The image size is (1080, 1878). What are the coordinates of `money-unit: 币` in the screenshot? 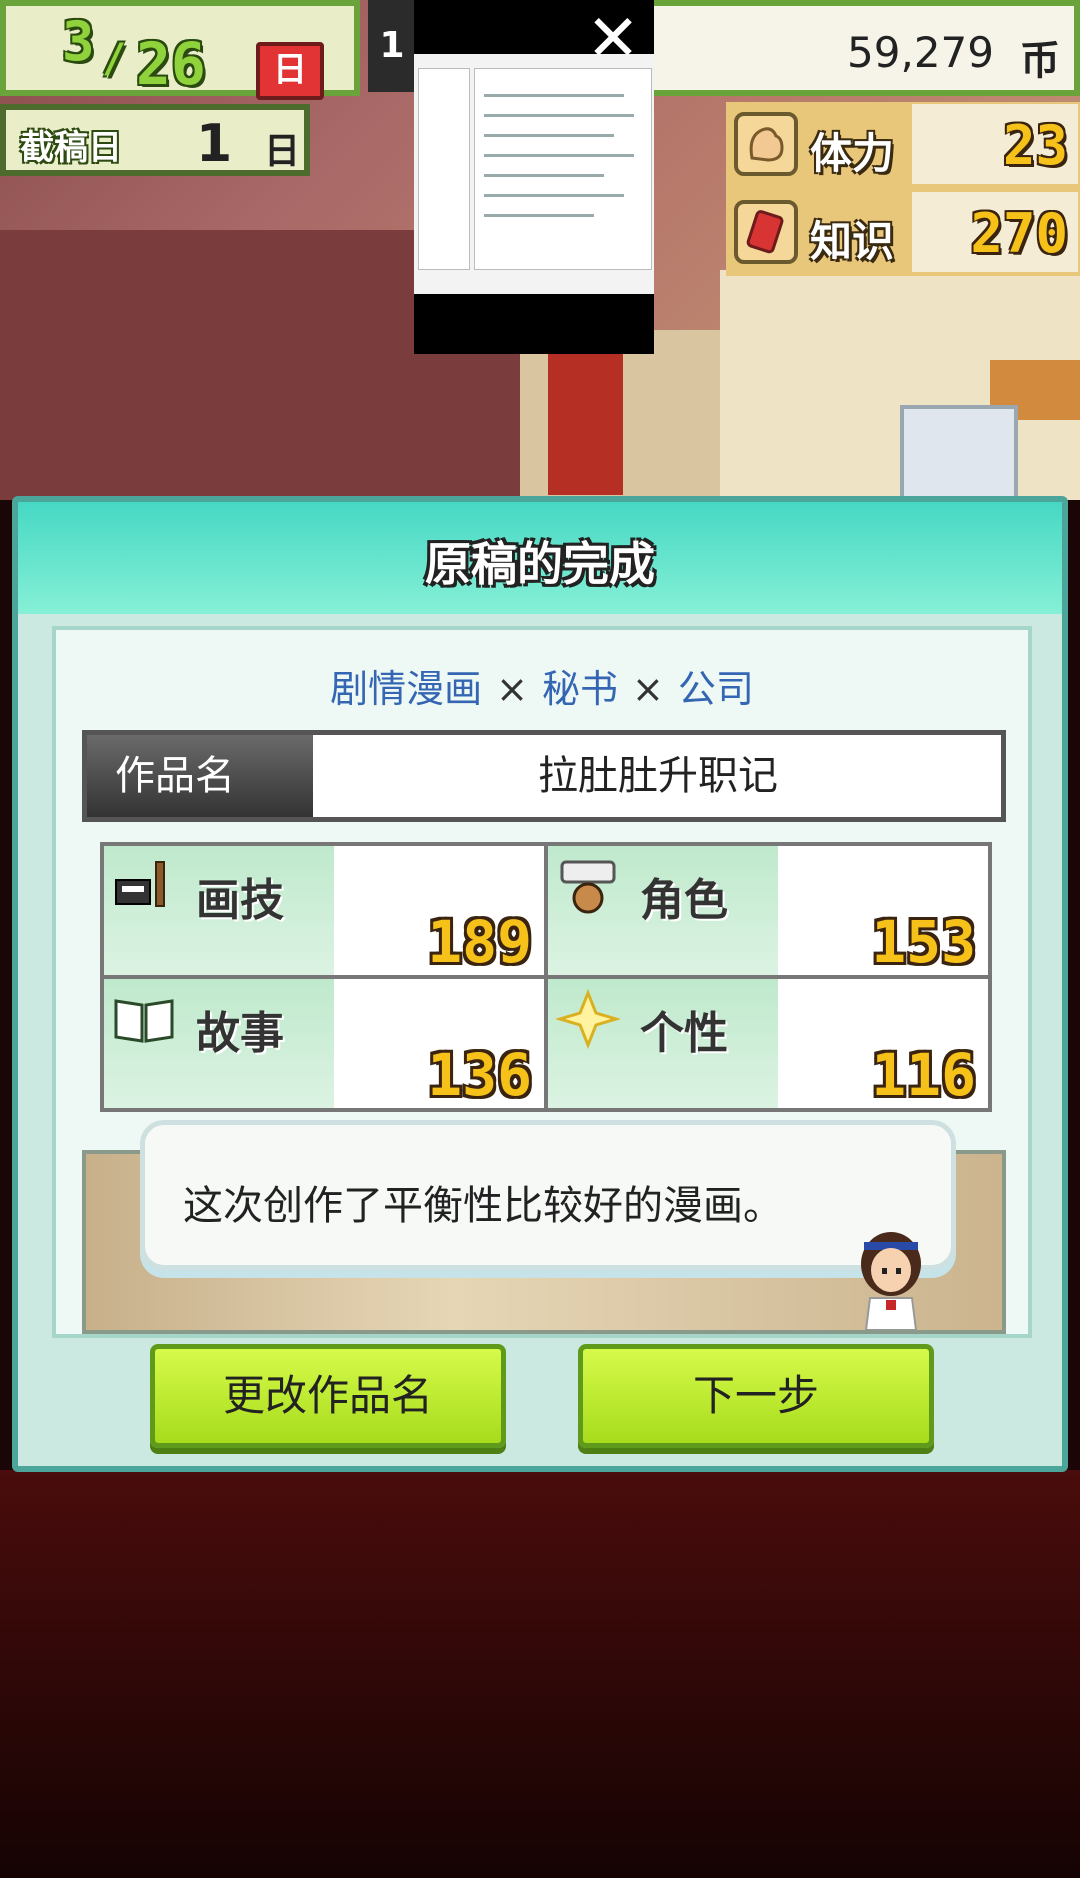 It's located at (1040, 61).